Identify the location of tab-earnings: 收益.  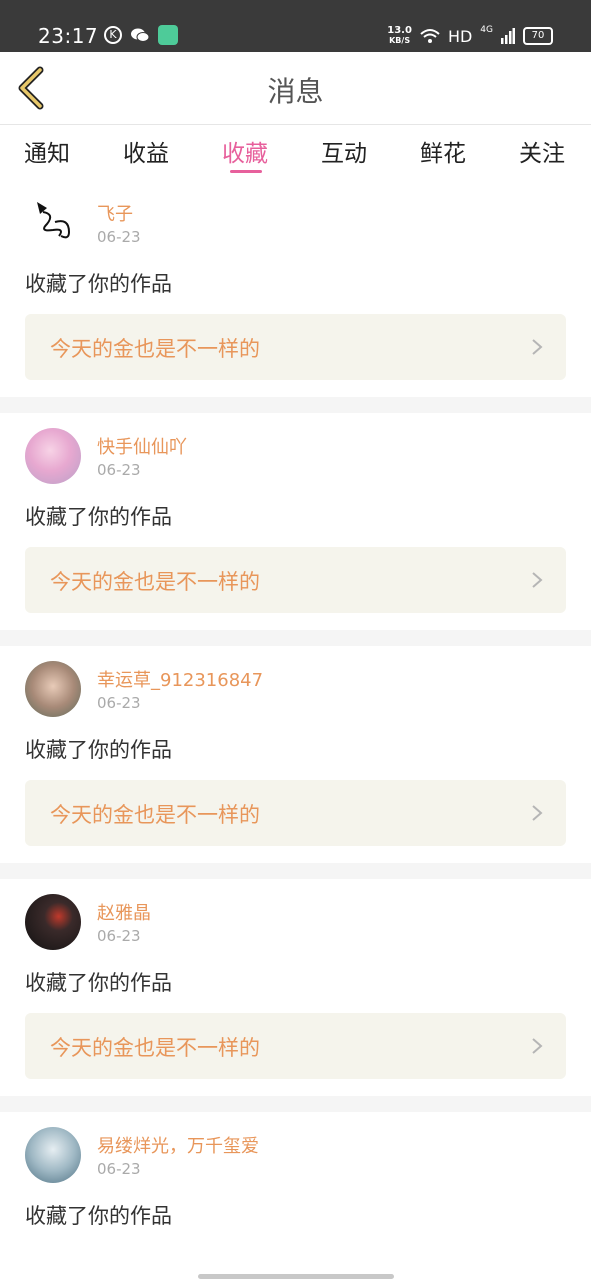
(146, 151).